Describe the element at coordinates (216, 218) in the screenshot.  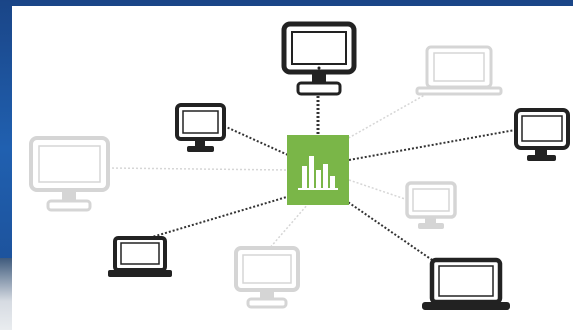
I see `link-laptop-bottom-left` at that location.